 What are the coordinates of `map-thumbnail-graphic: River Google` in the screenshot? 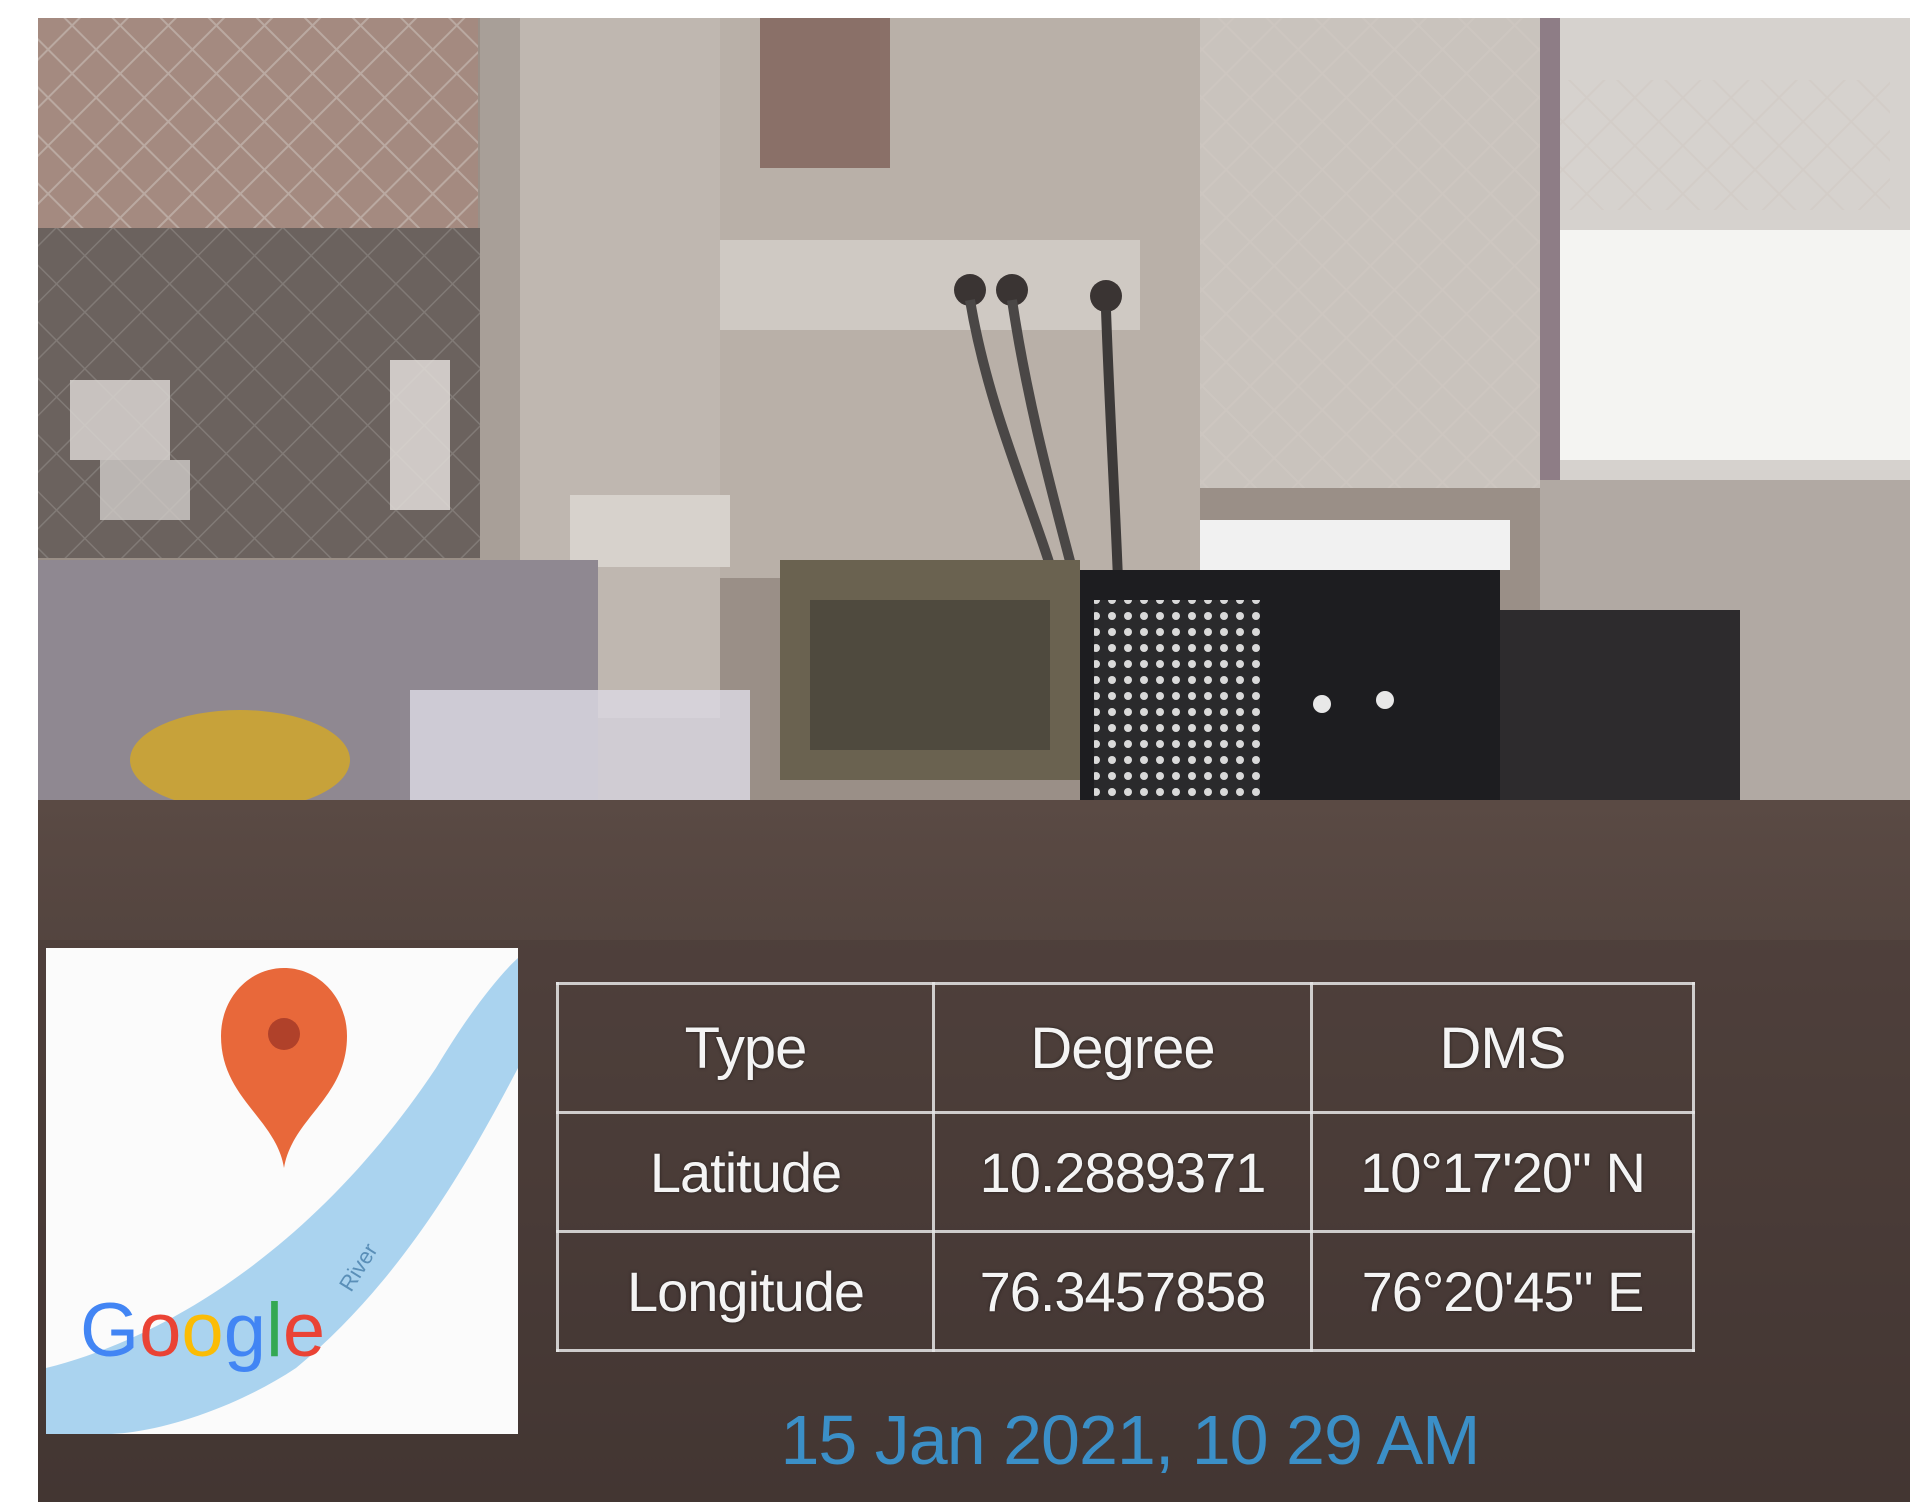 It's located at (282, 1191).